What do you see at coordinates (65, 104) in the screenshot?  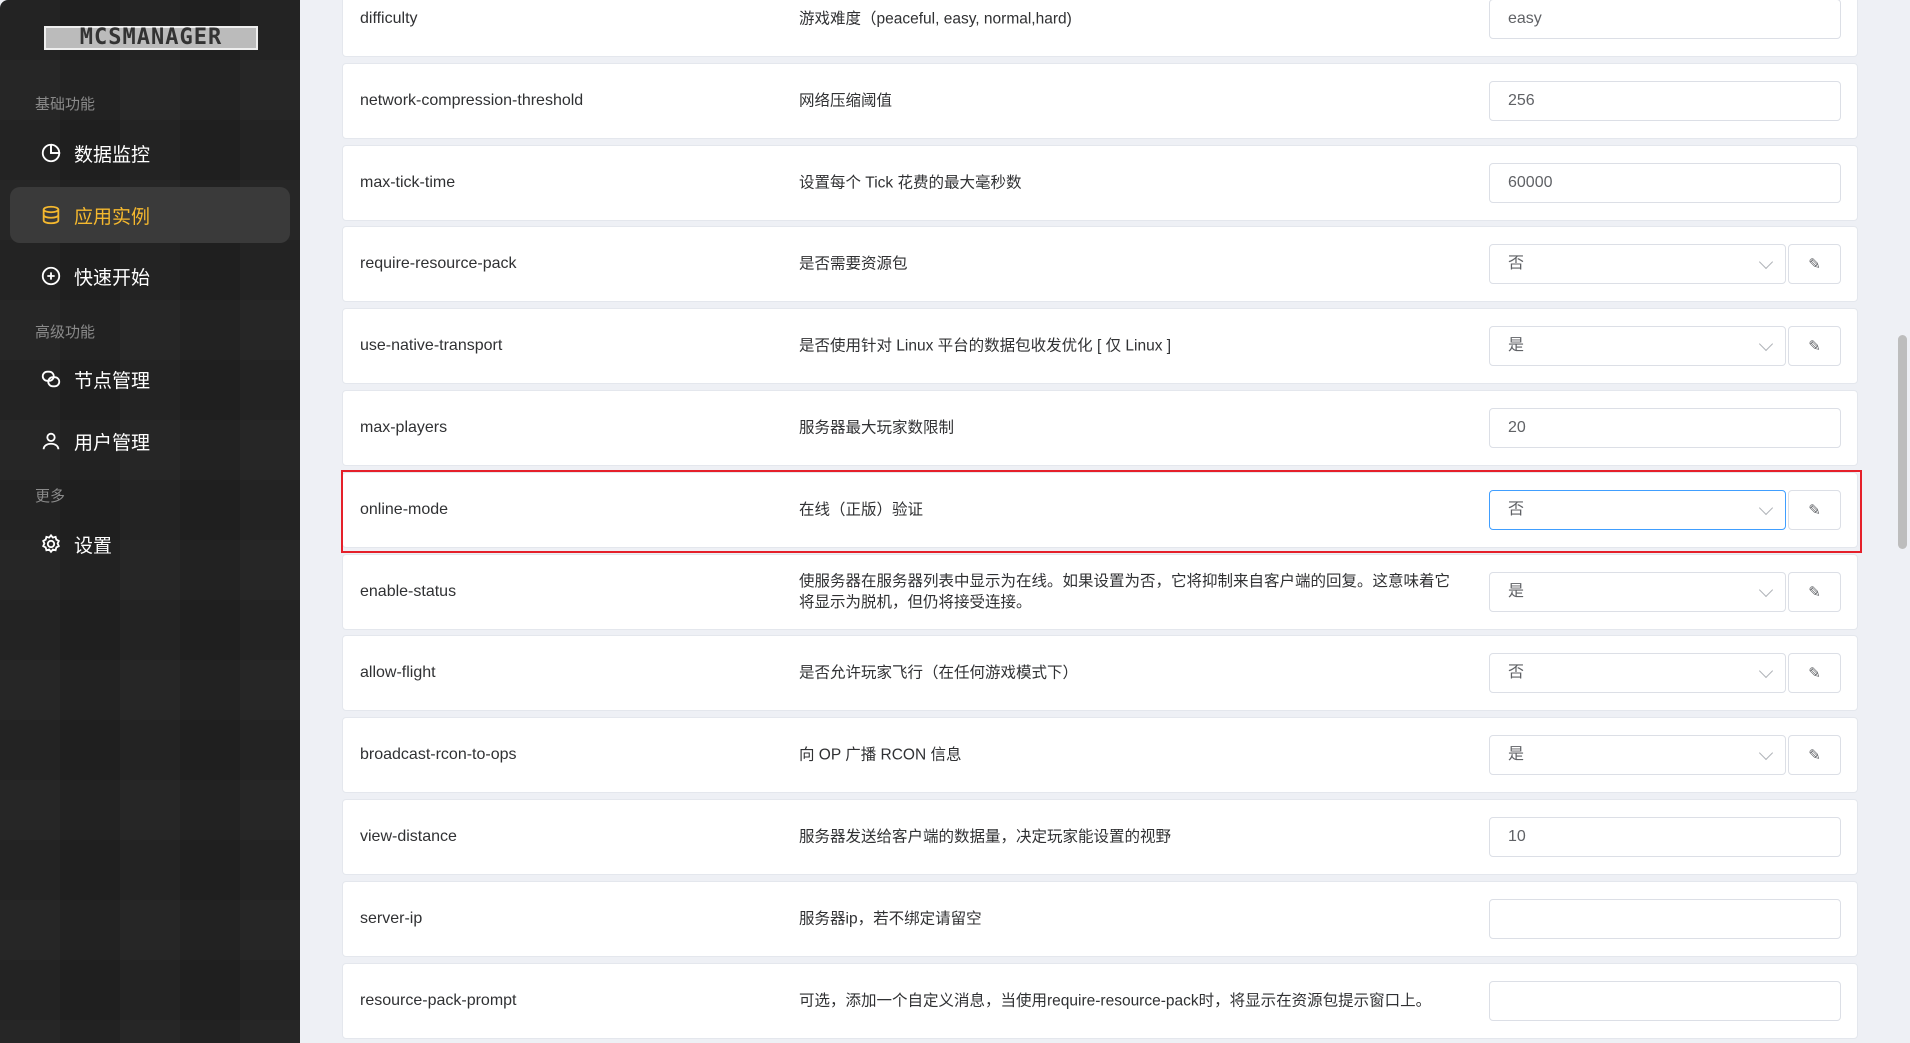 I see `group-label: 基础功能` at bounding box center [65, 104].